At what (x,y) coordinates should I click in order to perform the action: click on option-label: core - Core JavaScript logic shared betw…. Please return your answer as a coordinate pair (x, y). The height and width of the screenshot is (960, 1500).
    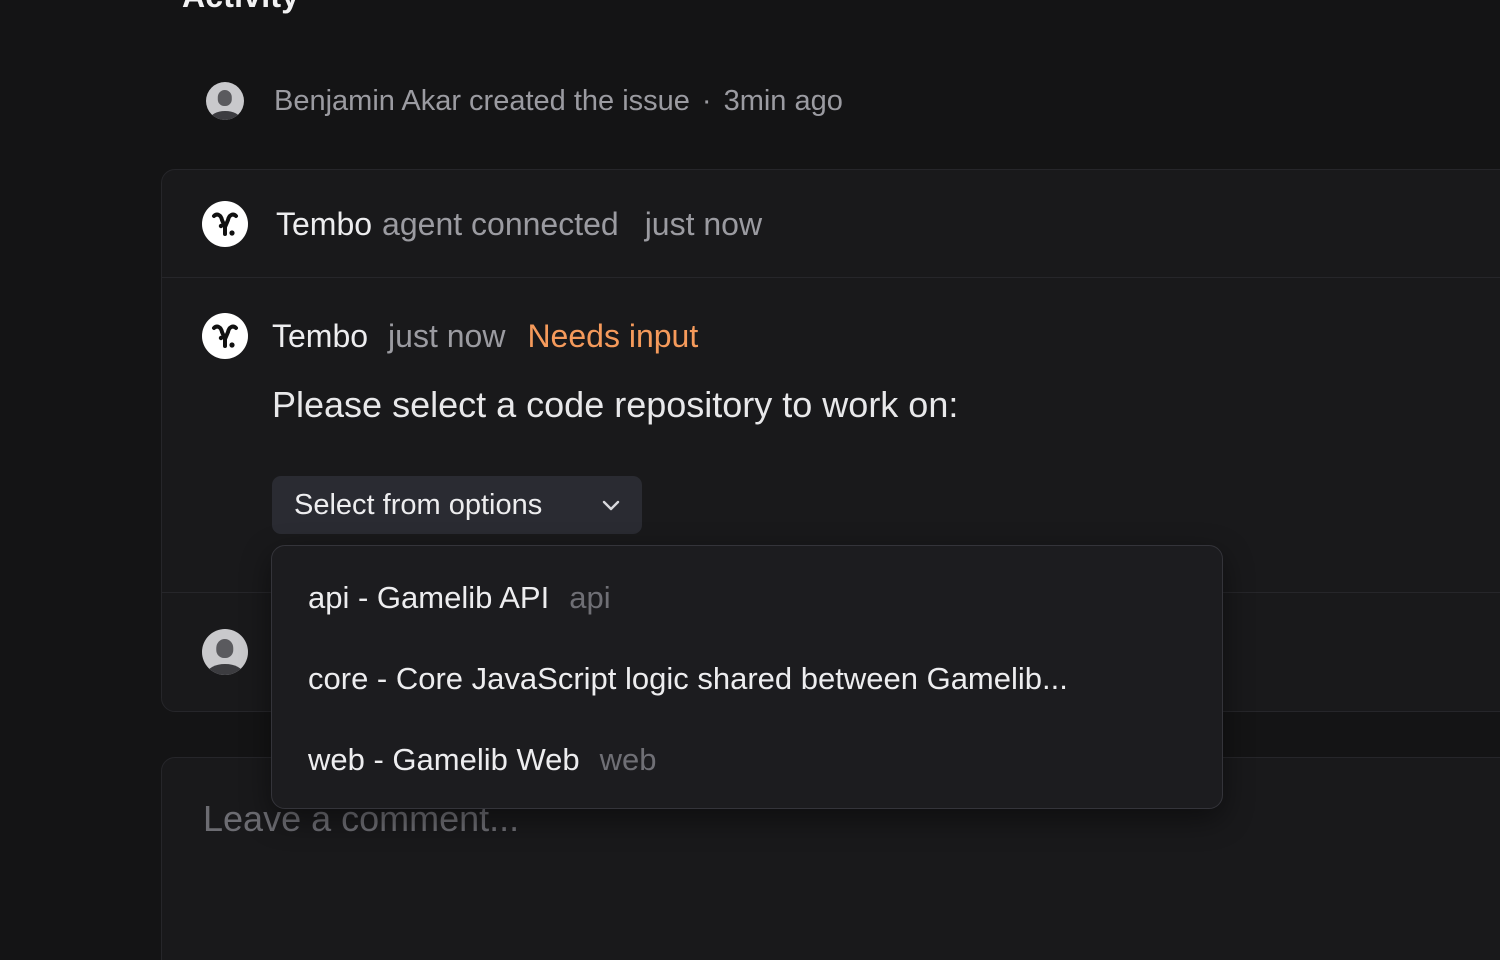
    Looking at the image, I should click on (688, 678).